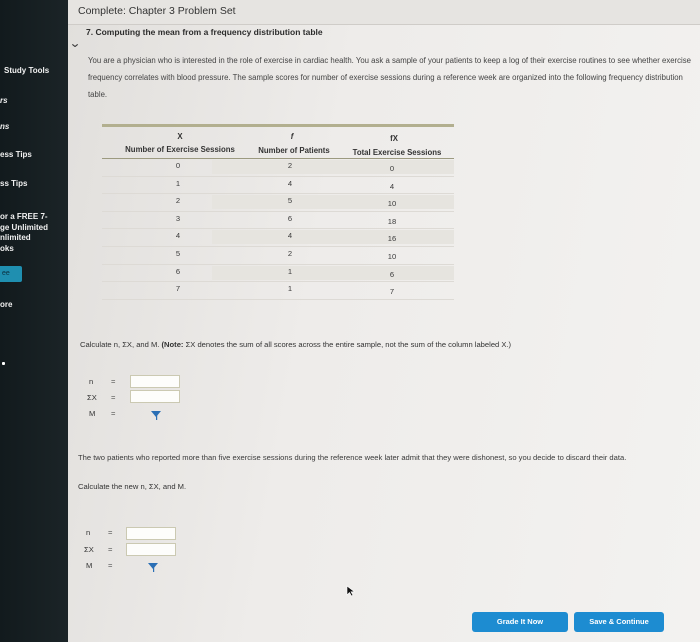 The width and height of the screenshot is (700, 642). I want to click on sidebar-item-2: ns, so click(34, 126).